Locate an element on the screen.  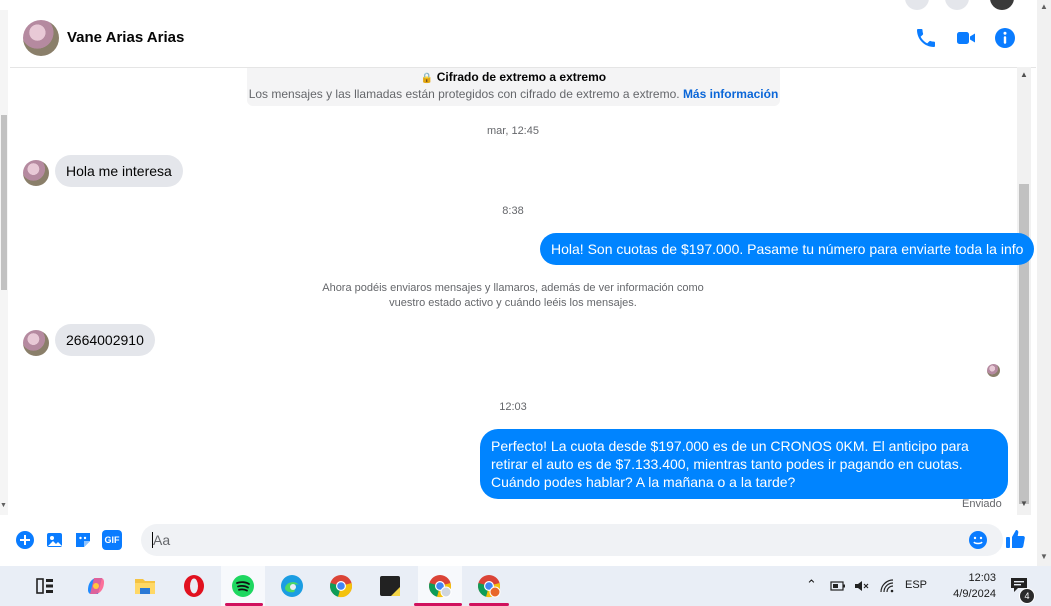
conversation-scrollbar: ▲ ▼ is located at coordinates (1024, 291).